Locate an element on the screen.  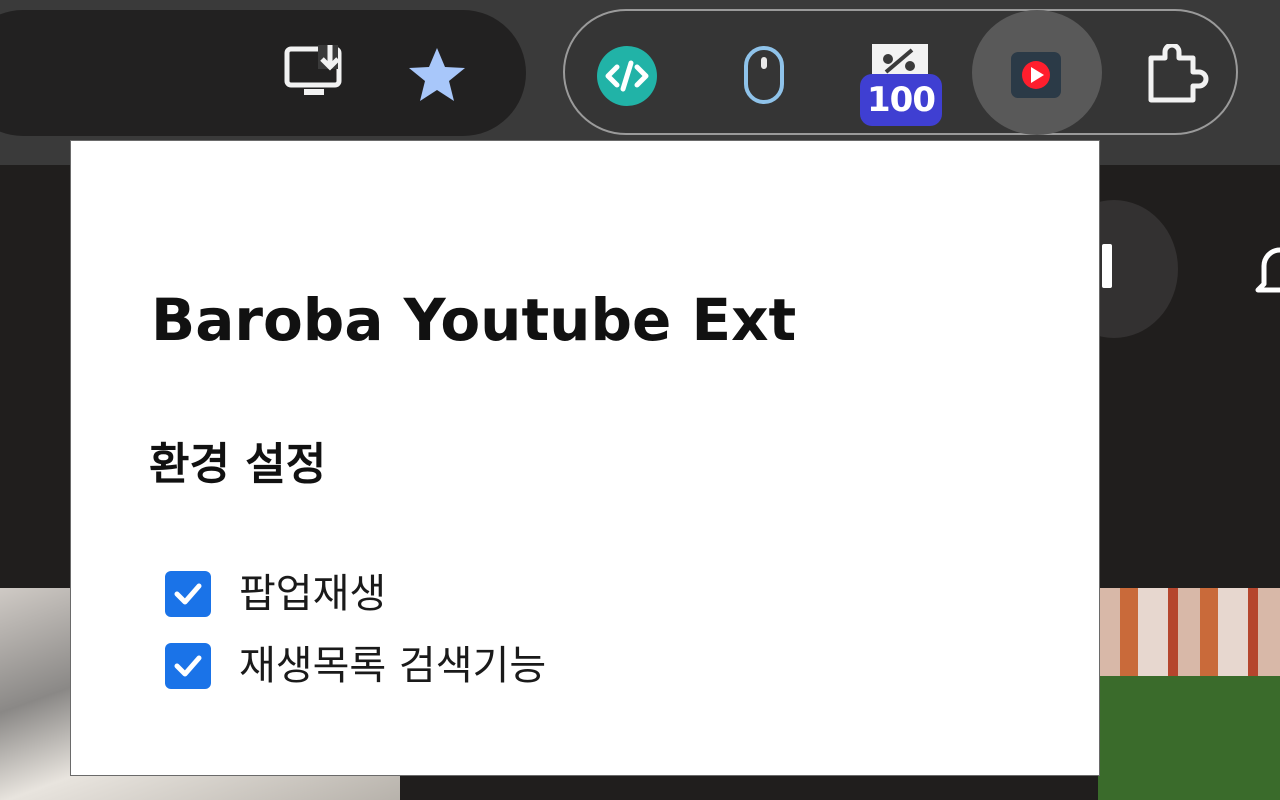
puzzle-extensions-icon is located at coordinates (1175, 75).